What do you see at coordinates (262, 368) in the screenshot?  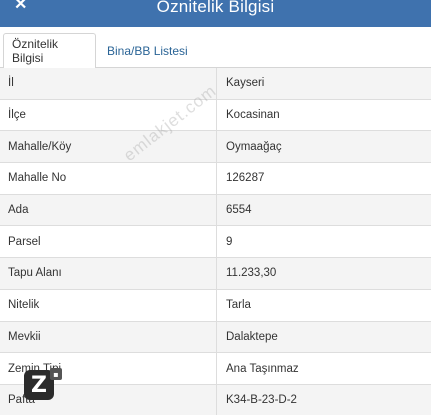 I see `row-value: Ana Taşınmaz` at bounding box center [262, 368].